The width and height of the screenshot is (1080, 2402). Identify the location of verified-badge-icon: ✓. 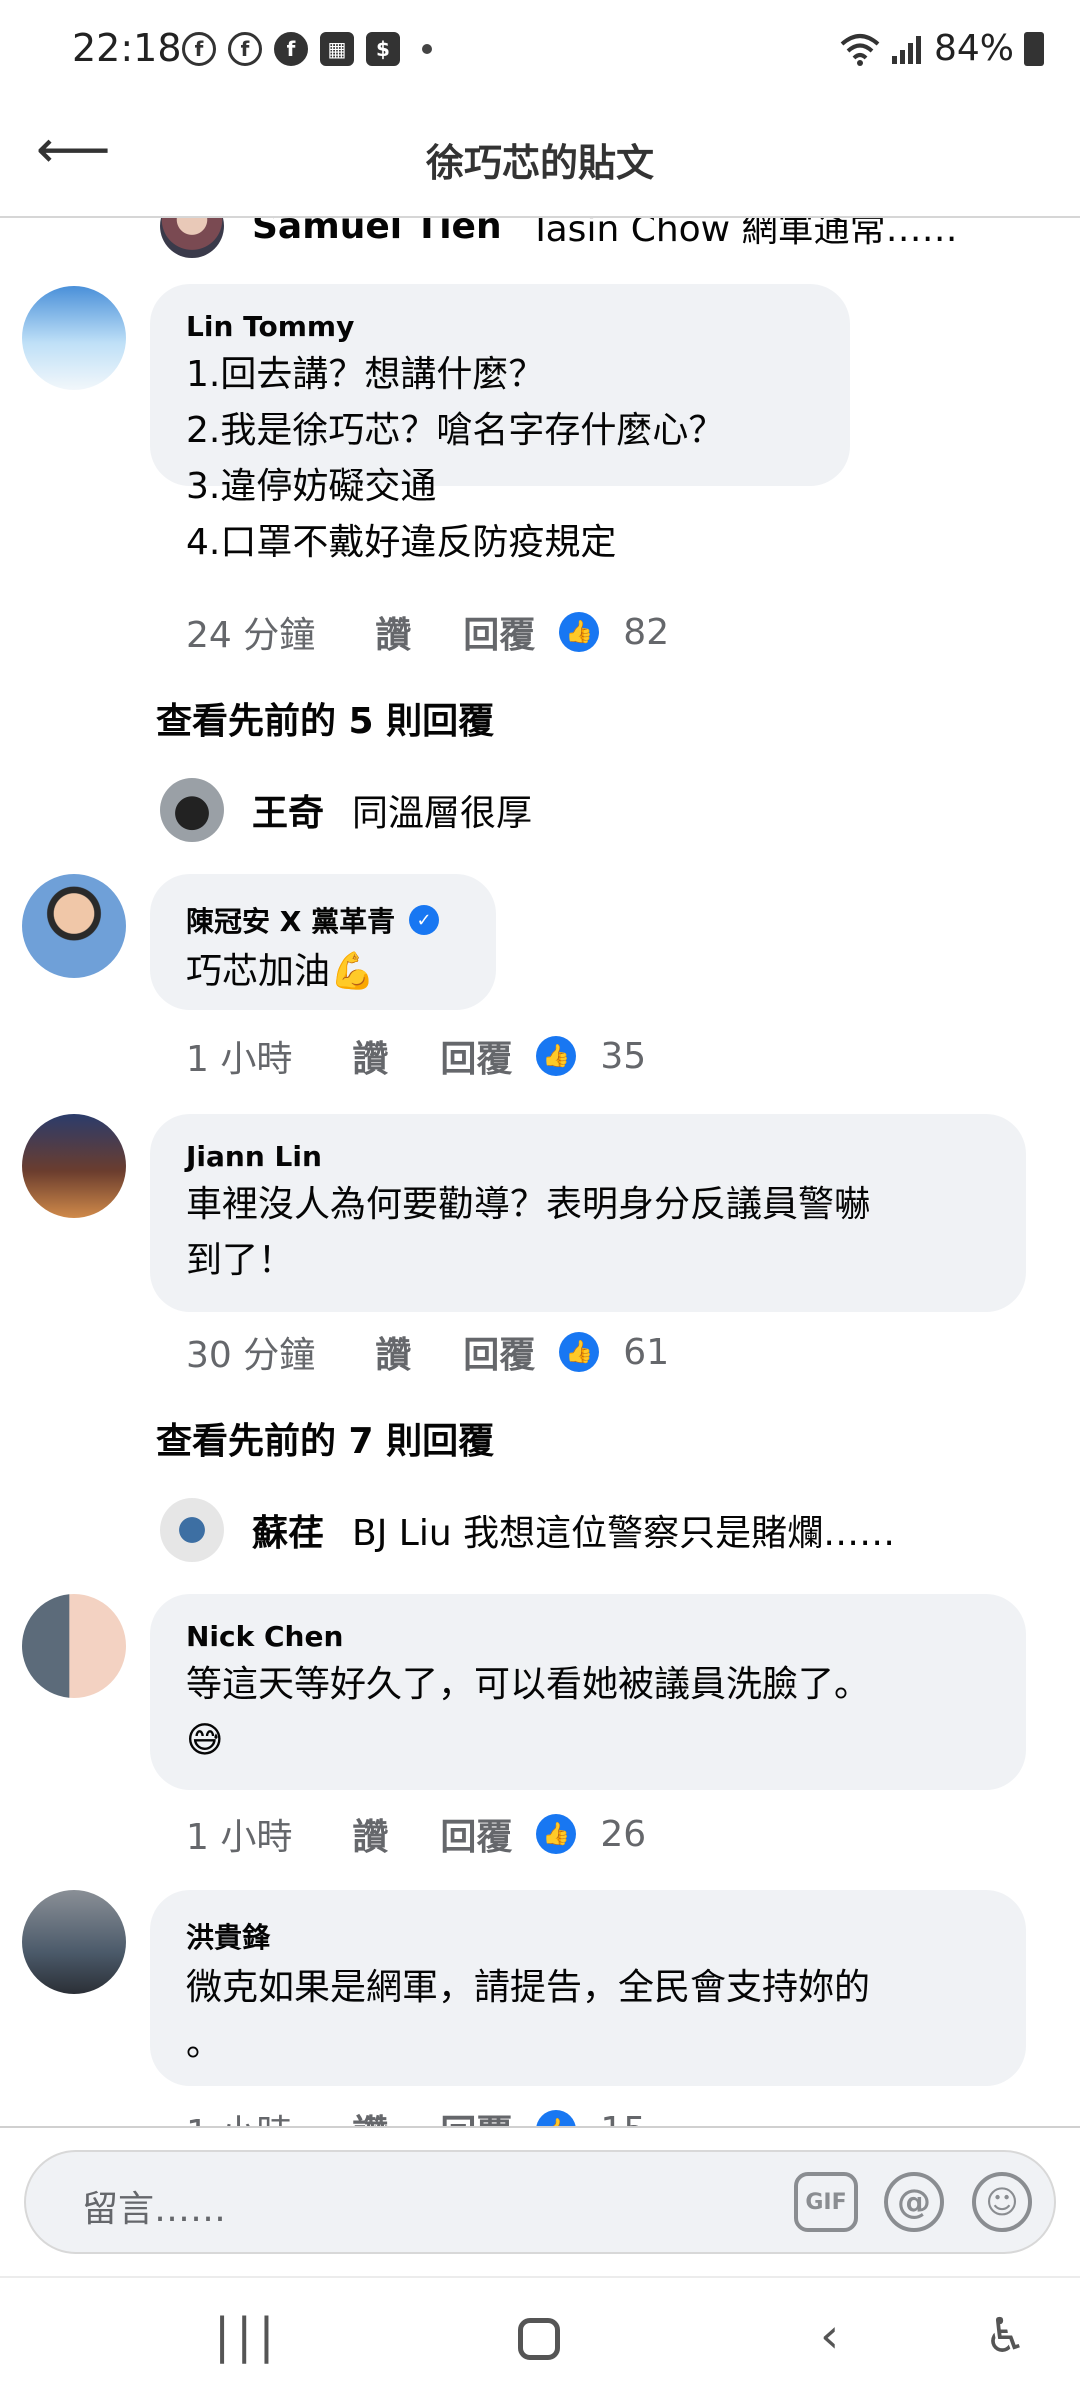
(424, 920).